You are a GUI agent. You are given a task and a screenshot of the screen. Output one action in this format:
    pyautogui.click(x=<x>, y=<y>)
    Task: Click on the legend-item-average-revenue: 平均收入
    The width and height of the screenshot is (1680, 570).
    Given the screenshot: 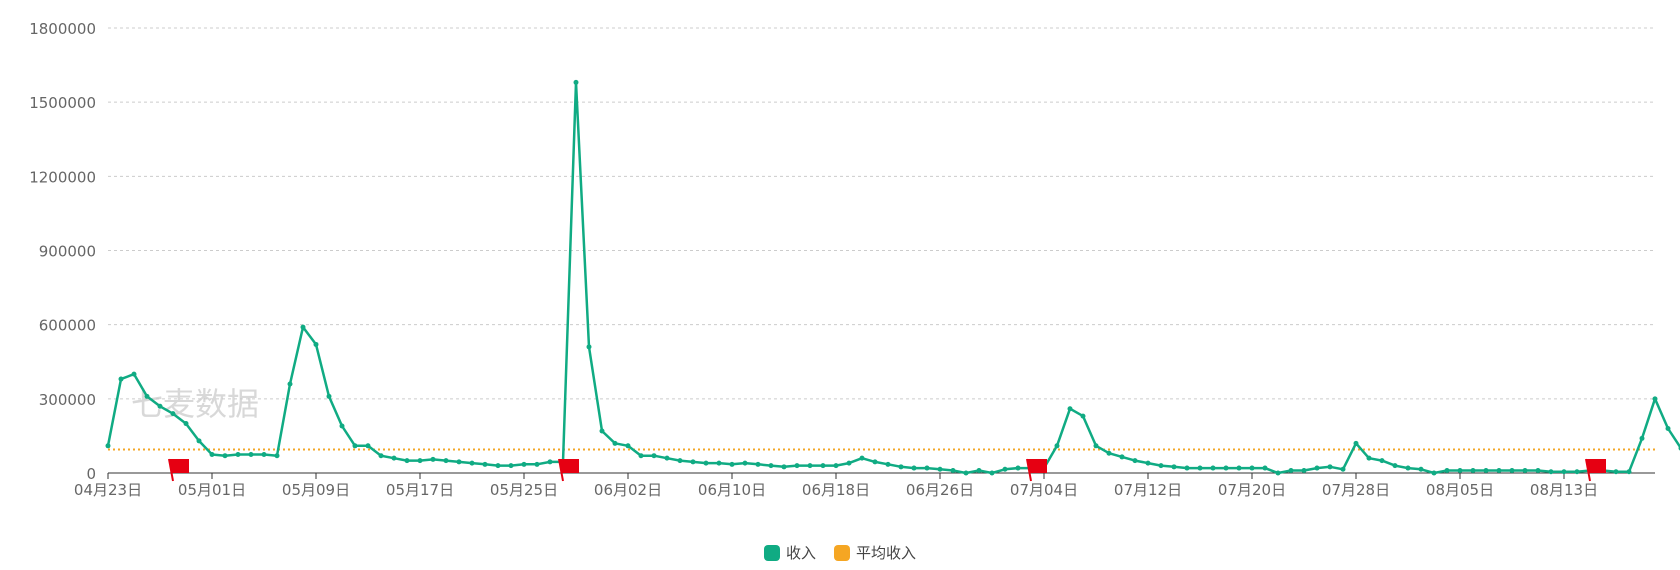 What is the action you would take?
    pyautogui.click(x=875, y=552)
    